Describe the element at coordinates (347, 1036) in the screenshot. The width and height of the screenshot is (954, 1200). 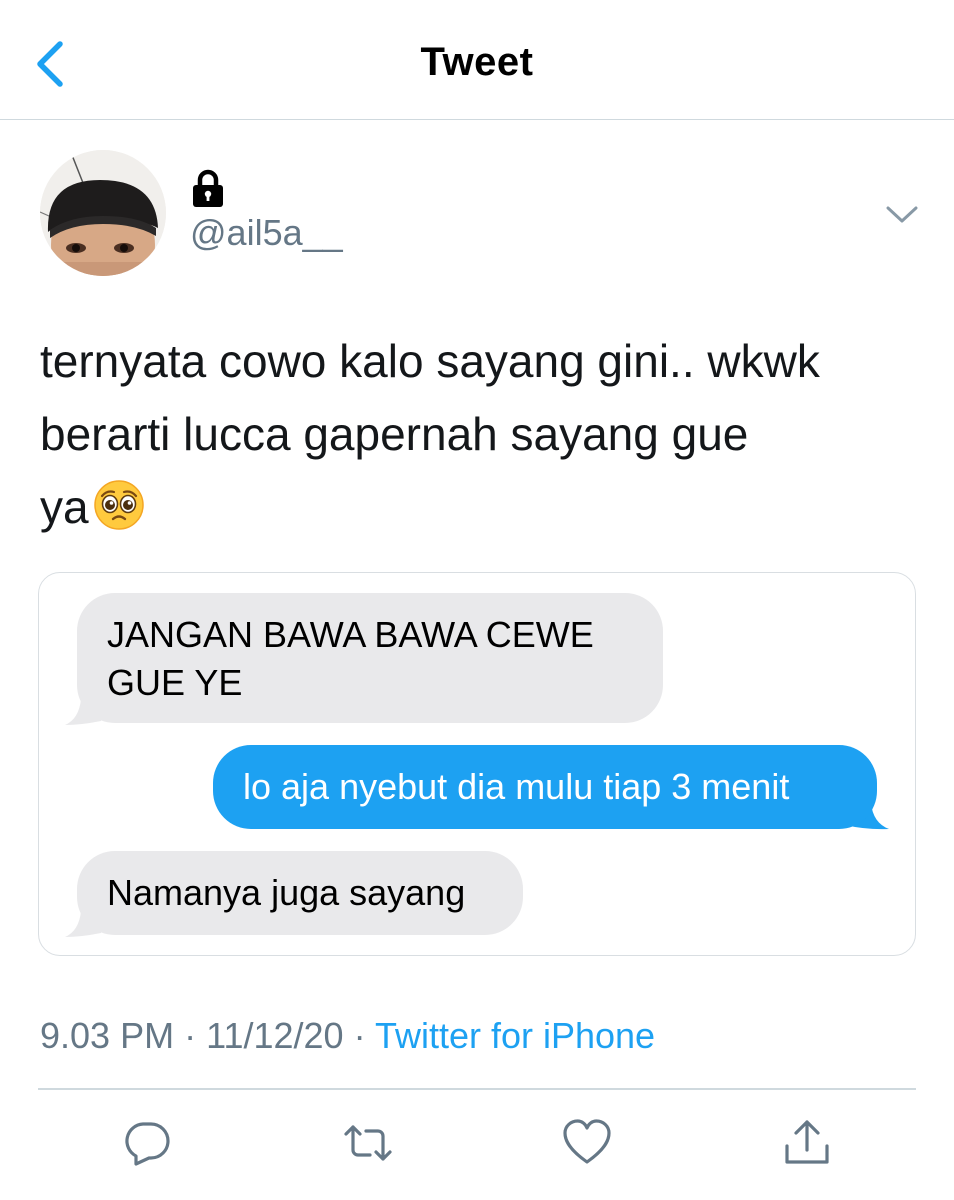
I see `tweet-meta: 9.03 PM · 11/12/20 · Twitter for iPhone` at that location.